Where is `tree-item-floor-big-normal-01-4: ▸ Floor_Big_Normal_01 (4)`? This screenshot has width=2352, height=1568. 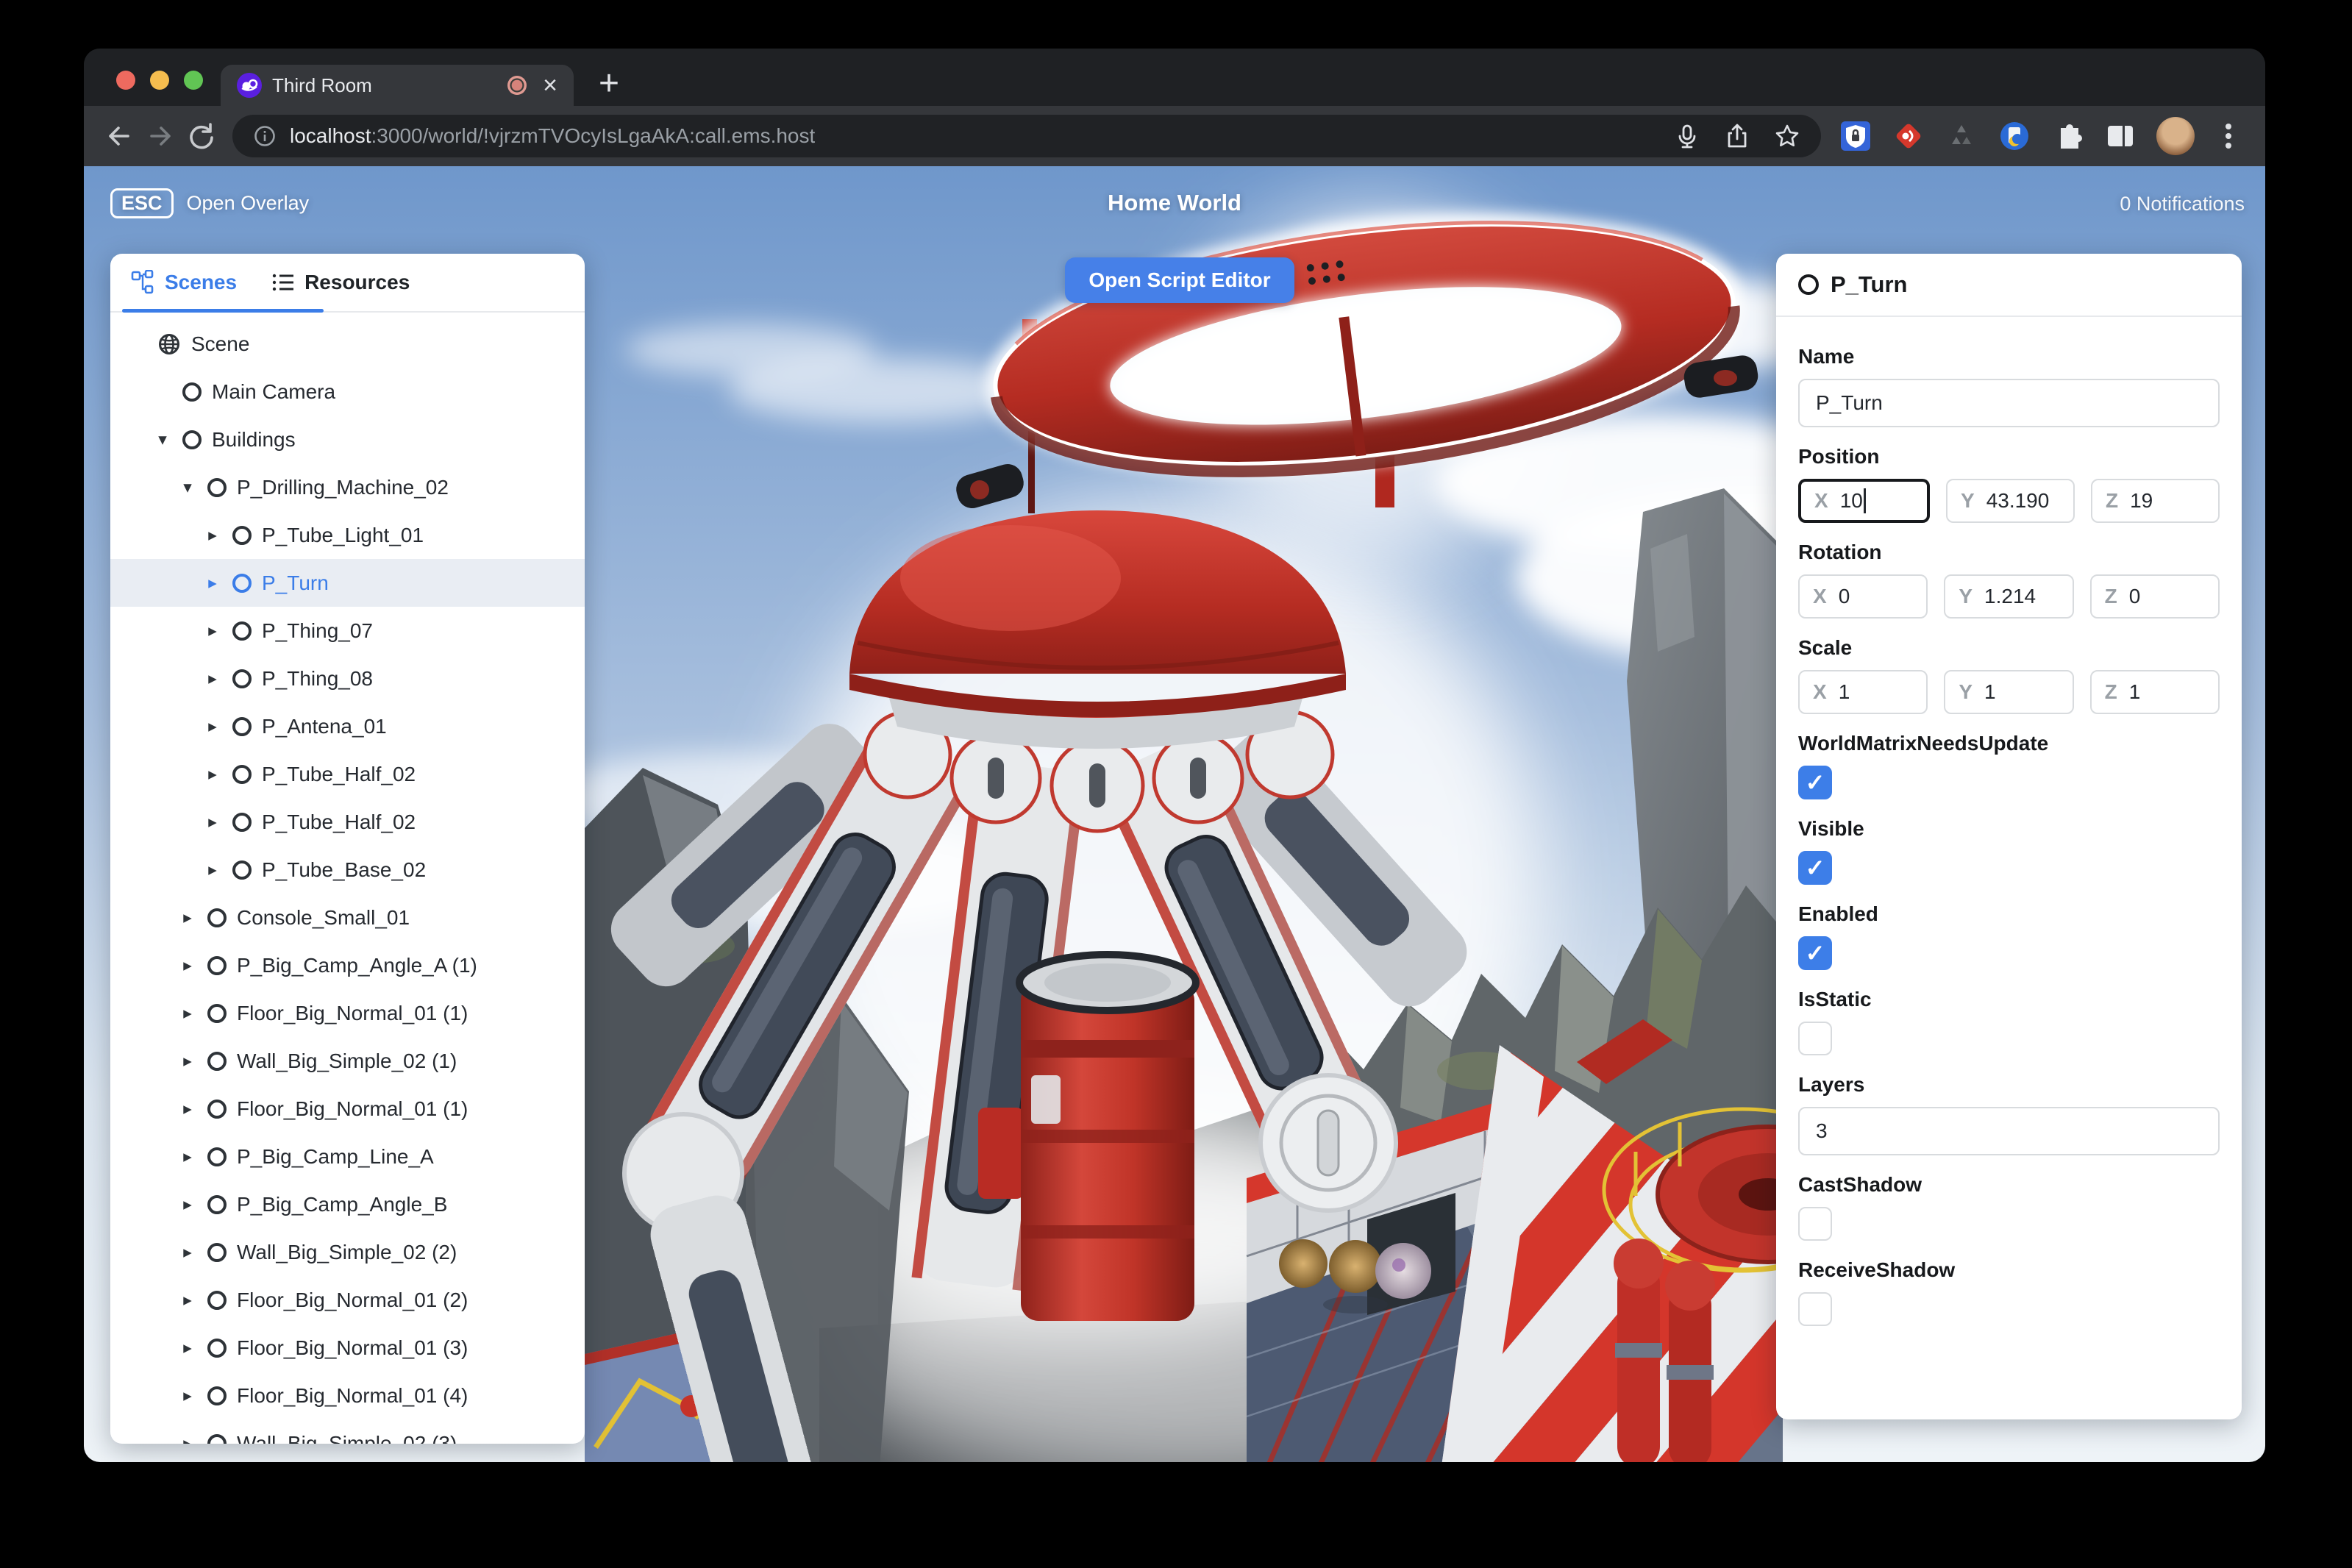
tree-item-floor-big-normal-01-4: ▸ Floor_Big_Normal_01 (4) is located at coordinates (347, 1395).